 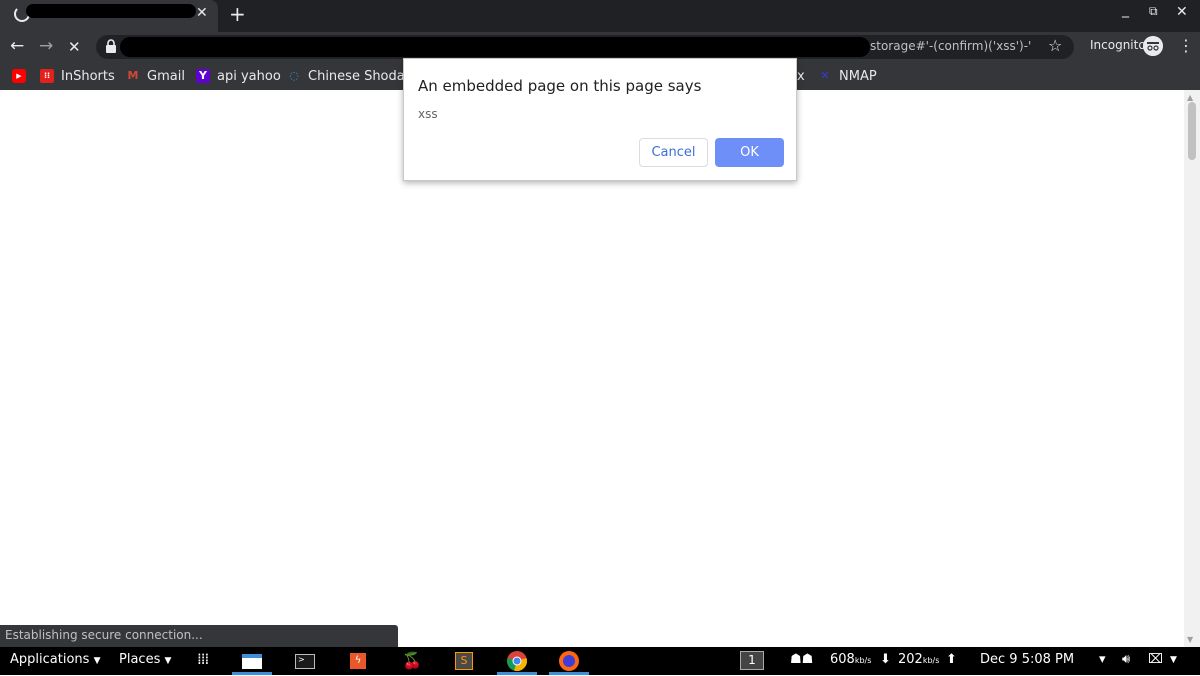 What do you see at coordinates (50, 659) in the screenshot?
I see `applications-label: Applications` at bounding box center [50, 659].